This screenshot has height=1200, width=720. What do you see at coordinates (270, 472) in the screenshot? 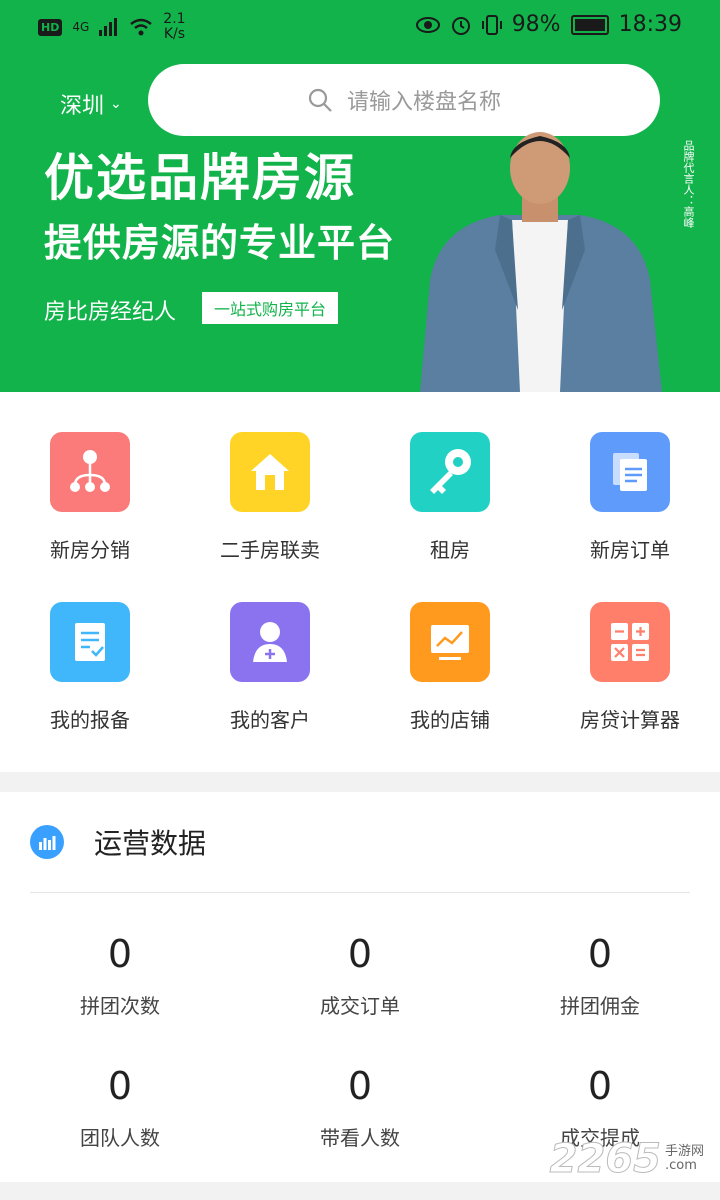
I see `house-icon` at bounding box center [270, 472].